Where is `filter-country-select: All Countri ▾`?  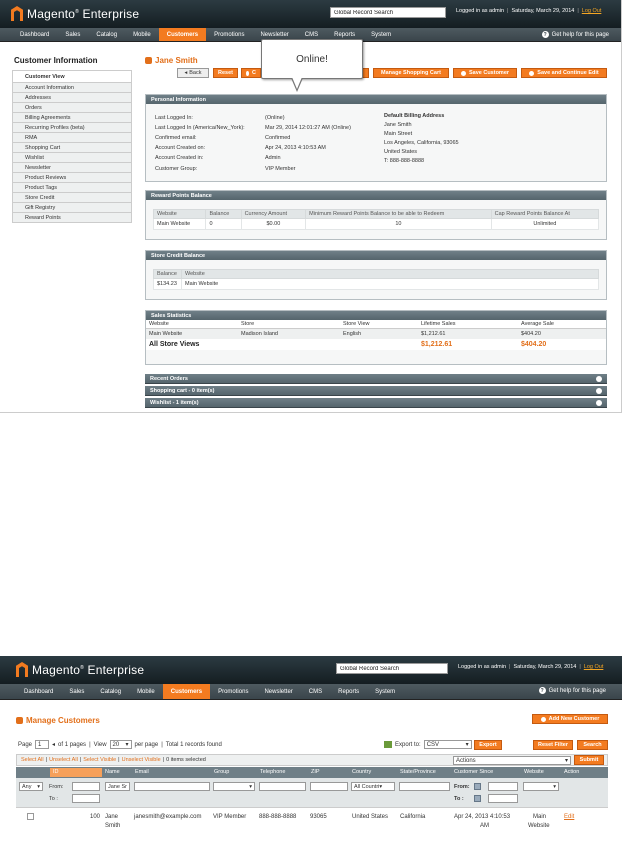
filter-country-select: All Countri ▾ is located at coordinates (373, 786).